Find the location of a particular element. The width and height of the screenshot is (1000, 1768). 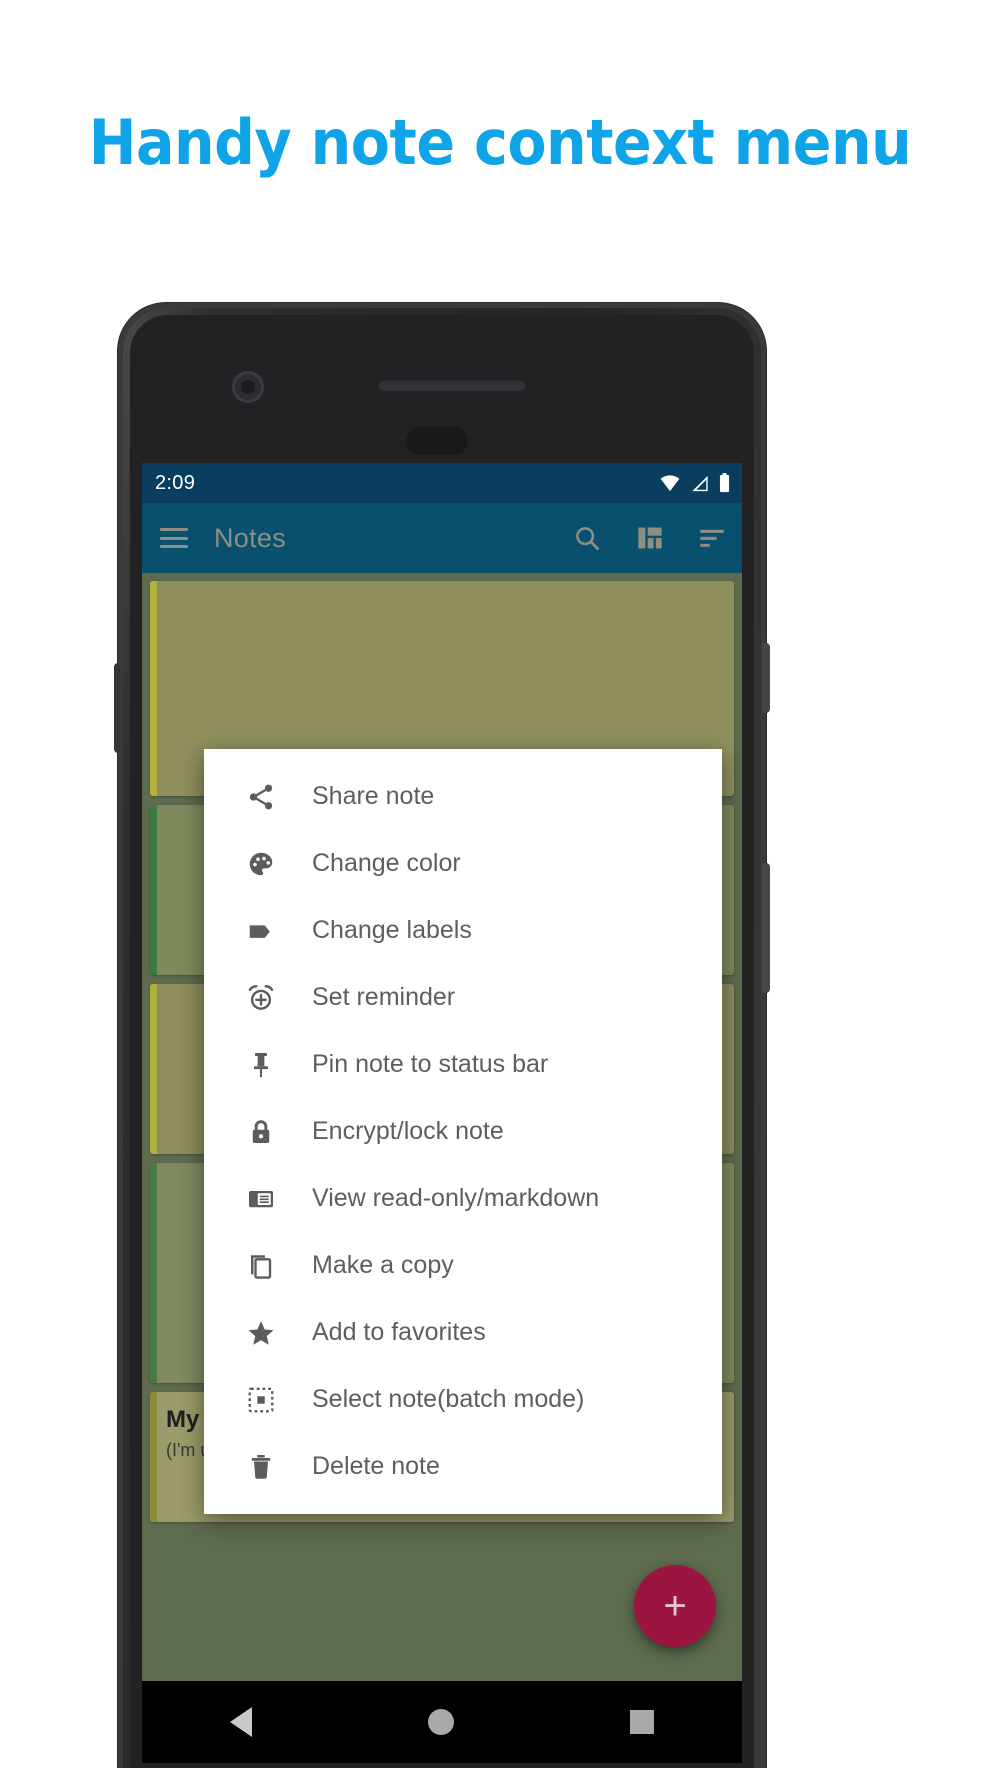

page-title: Handy note context menu is located at coordinates (500, 142).